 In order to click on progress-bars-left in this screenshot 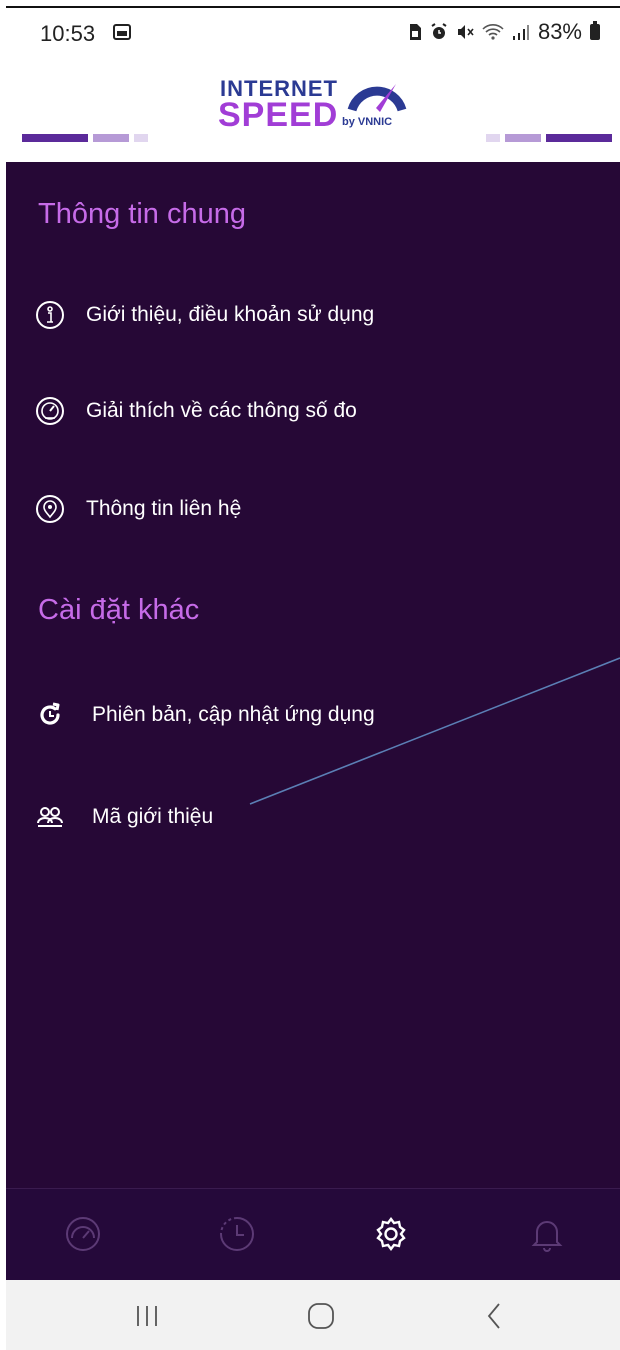, I will do `click(85, 138)`.